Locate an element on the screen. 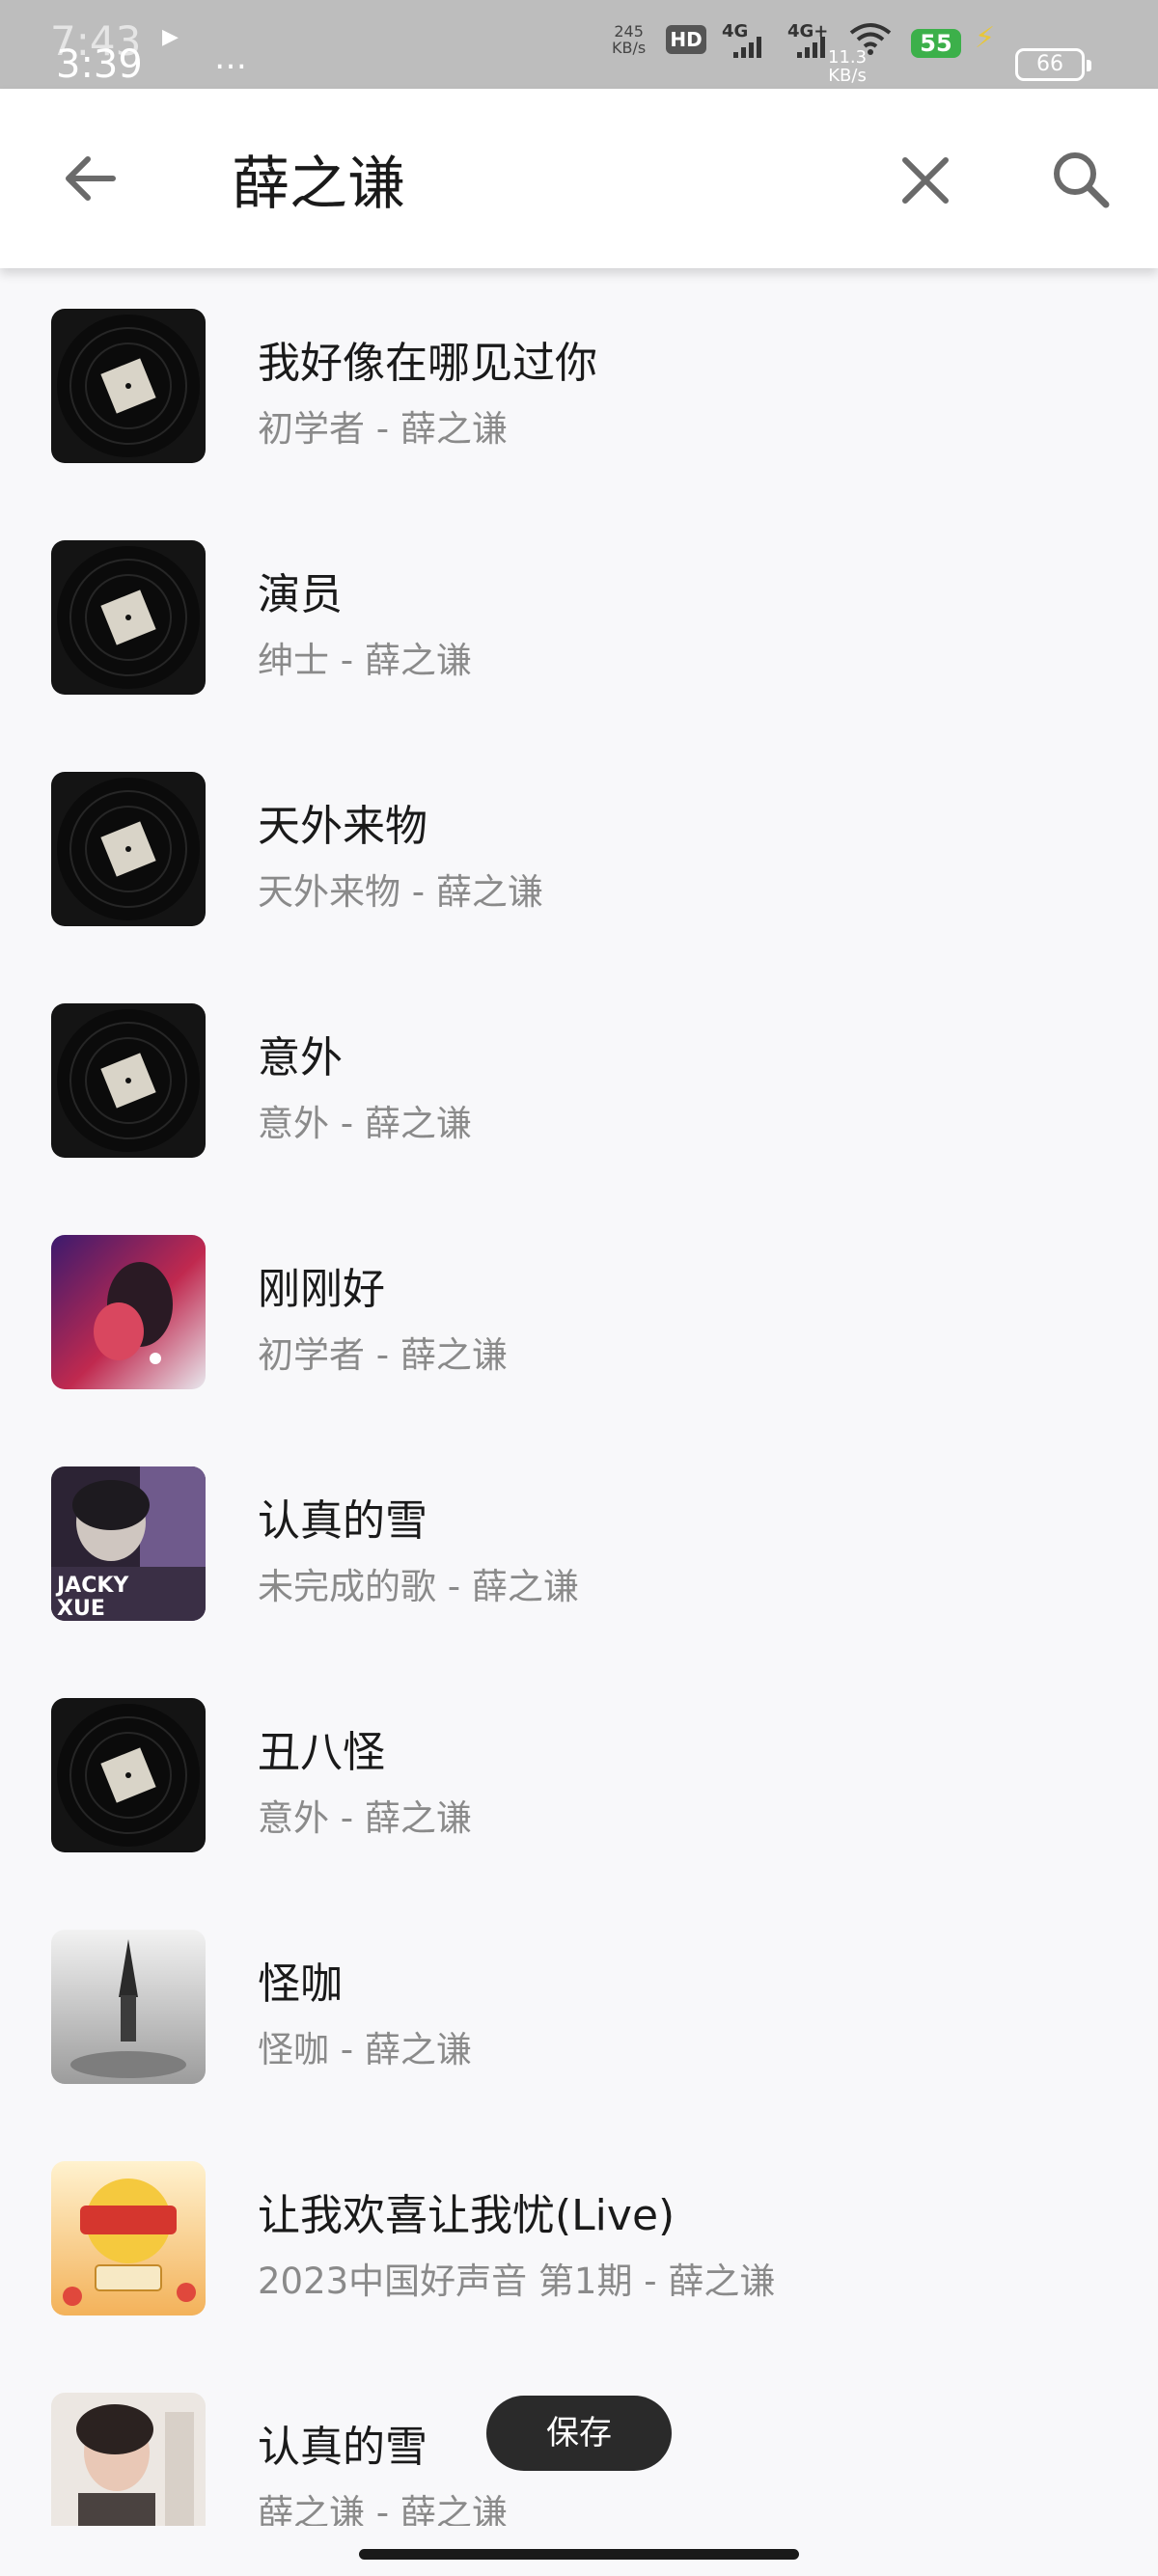  close-icon is located at coordinates (925, 180).